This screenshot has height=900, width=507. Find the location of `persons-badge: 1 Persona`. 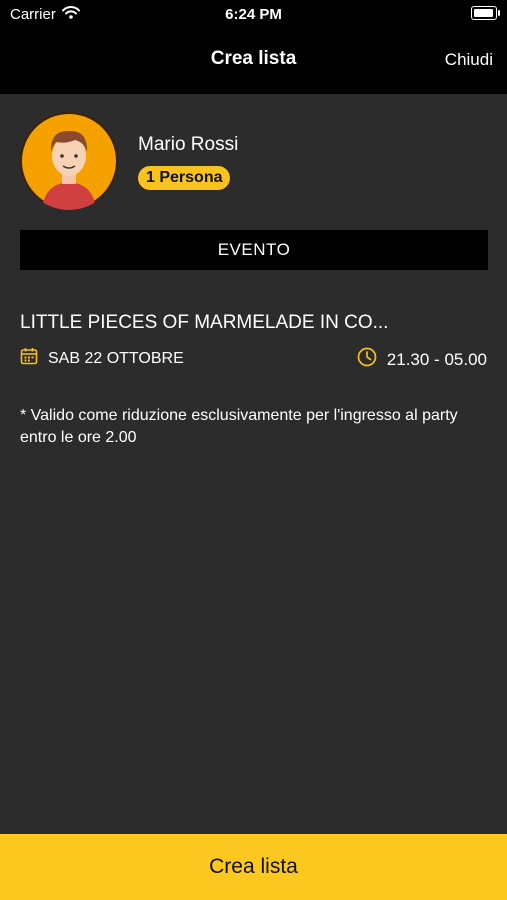

persons-badge: 1 Persona is located at coordinates (184, 178).